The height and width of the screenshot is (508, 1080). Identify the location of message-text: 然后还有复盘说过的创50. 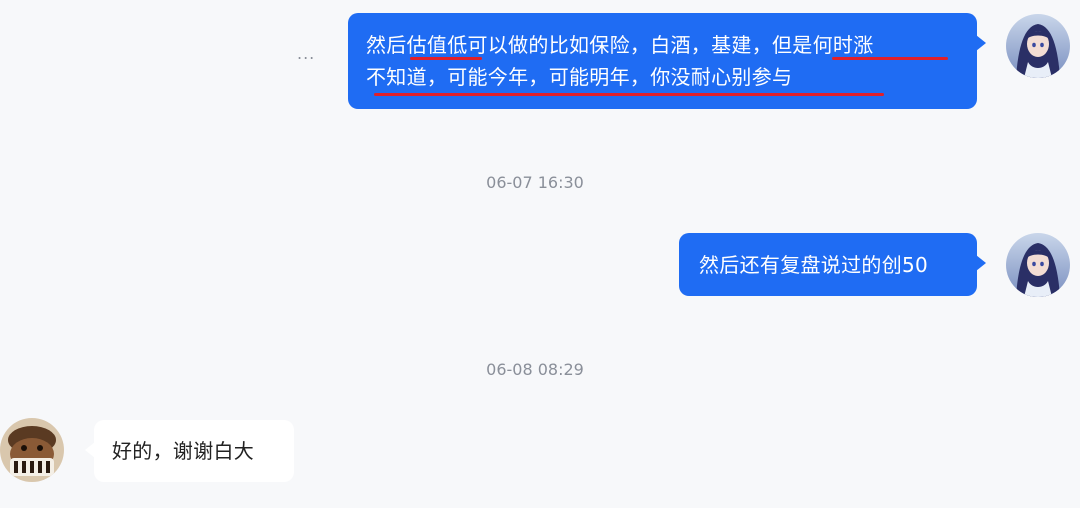
(814, 265).